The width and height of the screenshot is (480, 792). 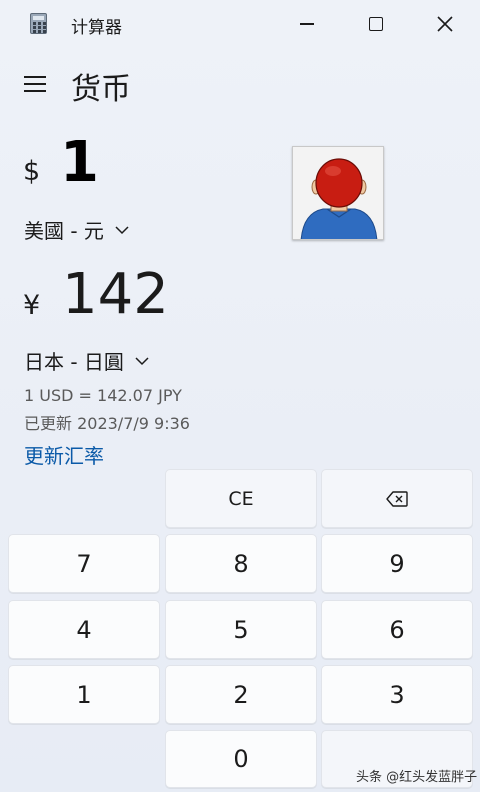 What do you see at coordinates (84, 629) in the screenshot?
I see `digit-4-button: 4` at bounding box center [84, 629].